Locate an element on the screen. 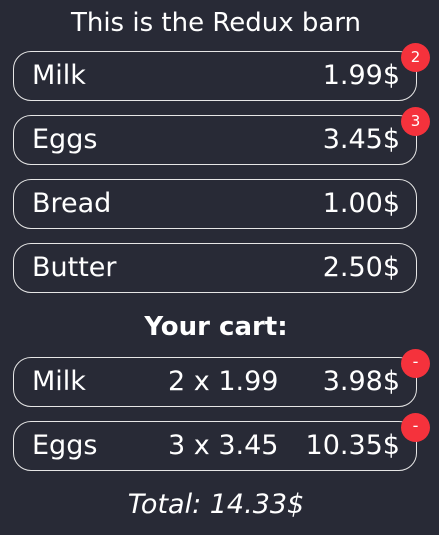 This screenshot has width=439, height=535. cart-item-name: Eggs is located at coordinates (65, 445).